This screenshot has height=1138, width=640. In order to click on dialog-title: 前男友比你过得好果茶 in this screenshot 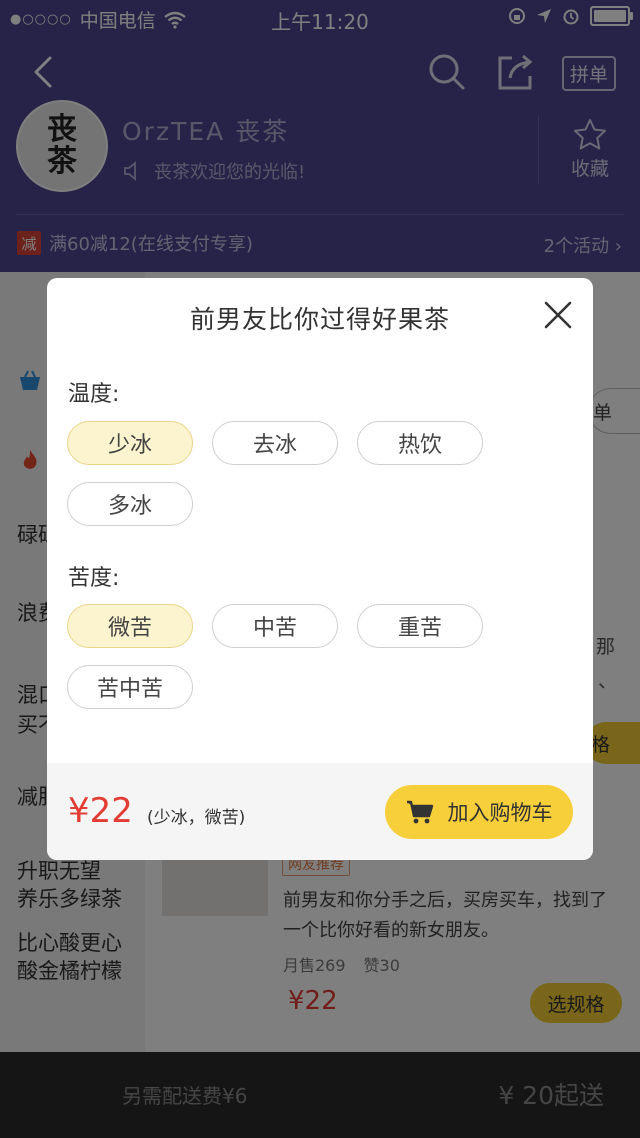, I will do `click(319, 319)`.